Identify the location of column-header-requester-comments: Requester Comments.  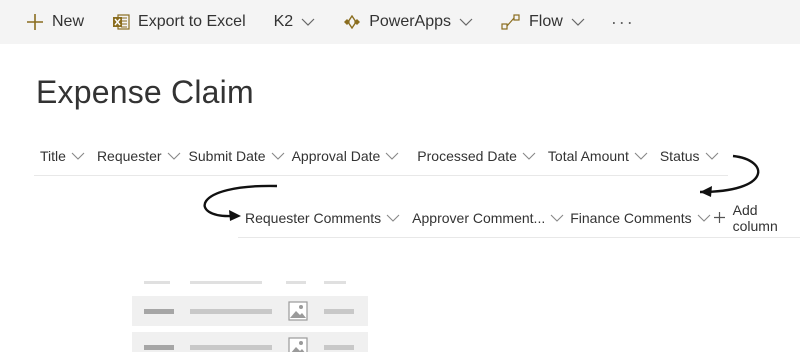
(322, 218).